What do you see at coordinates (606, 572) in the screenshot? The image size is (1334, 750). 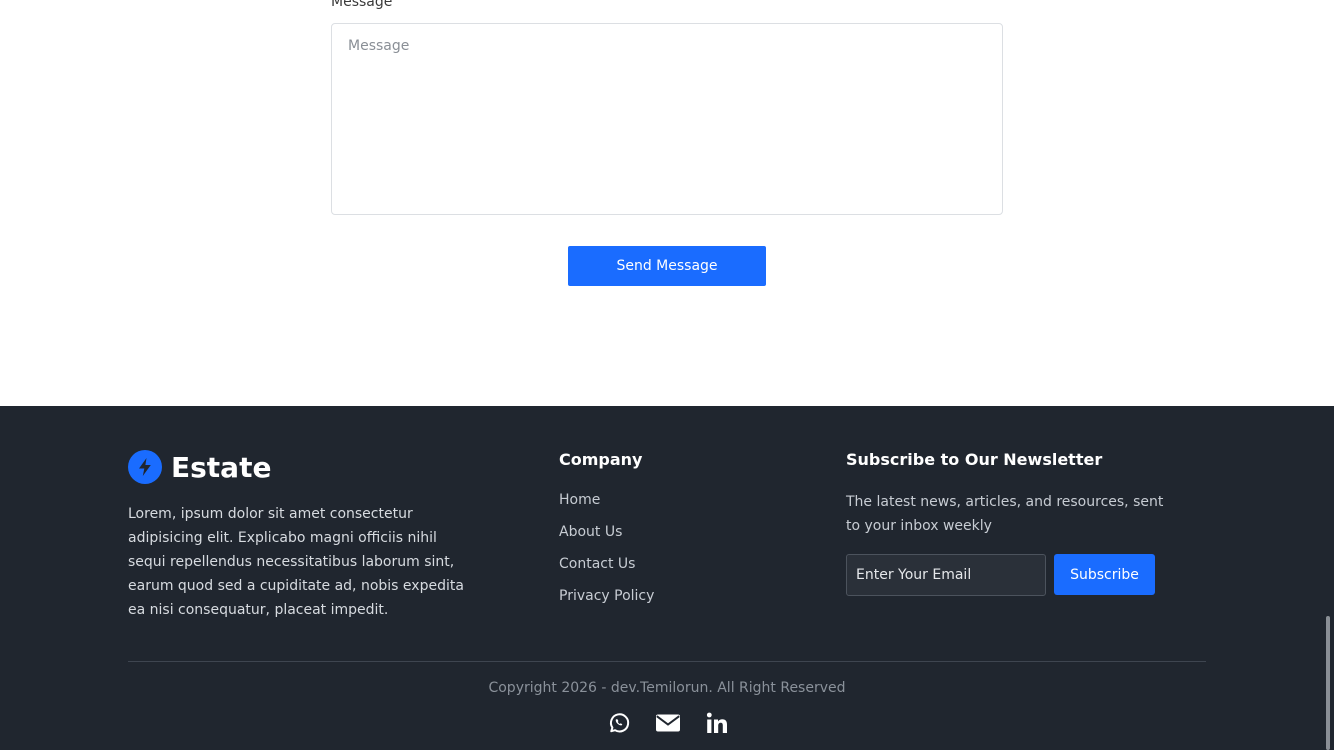 I see `footer-link-contact-us: Contact Us` at bounding box center [606, 572].